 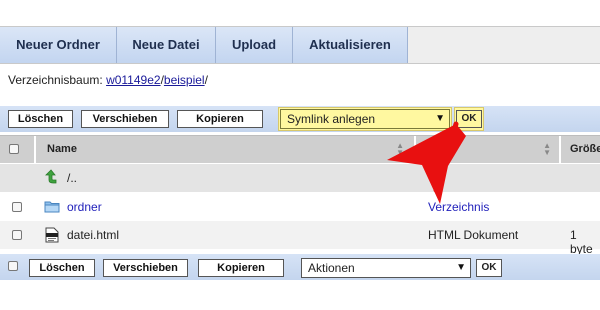 I want to click on header-checkbox-cell, so click(x=18, y=149).